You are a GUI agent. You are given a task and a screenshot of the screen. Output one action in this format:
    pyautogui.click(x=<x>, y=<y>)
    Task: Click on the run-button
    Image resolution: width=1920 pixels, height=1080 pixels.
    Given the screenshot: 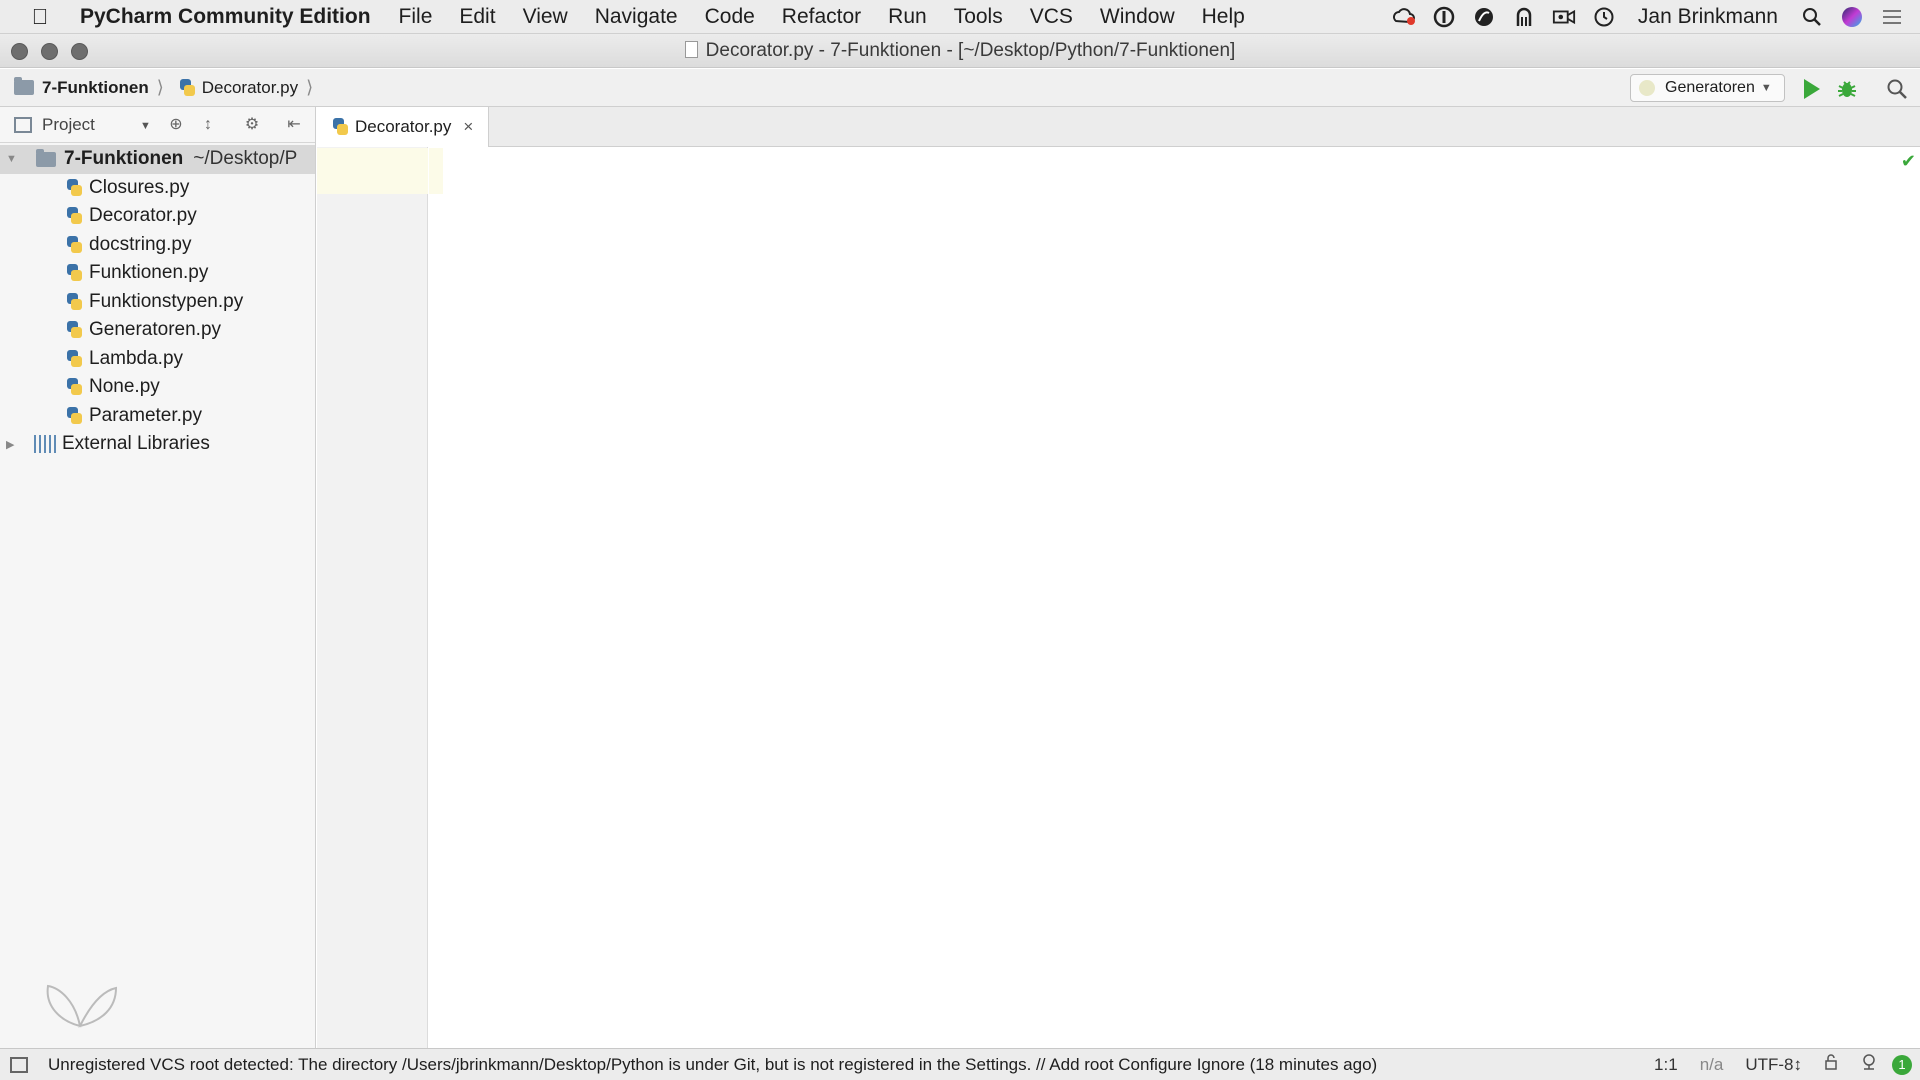 What is the action you would take?
    pyautogui.click(x=1812, y=89)
    